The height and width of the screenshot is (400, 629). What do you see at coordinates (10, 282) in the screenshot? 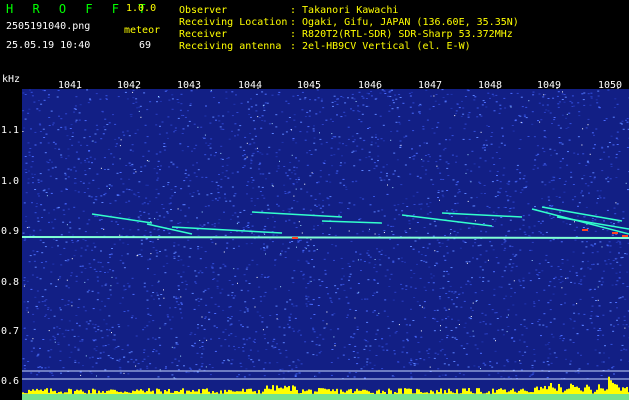
I see `y-tick-label: 0.8` at bounding box center [10, 282].